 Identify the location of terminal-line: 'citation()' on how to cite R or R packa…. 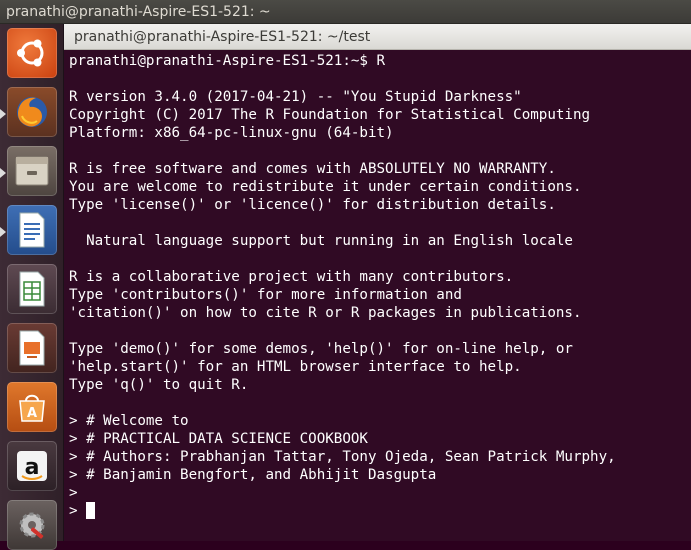
(325, 313).